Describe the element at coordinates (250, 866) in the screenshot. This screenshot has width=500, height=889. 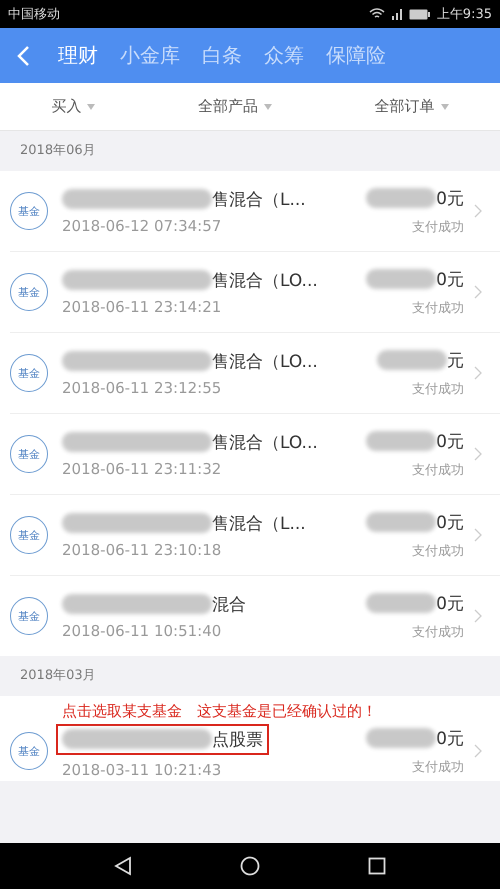
I see `home-icon` at that location.